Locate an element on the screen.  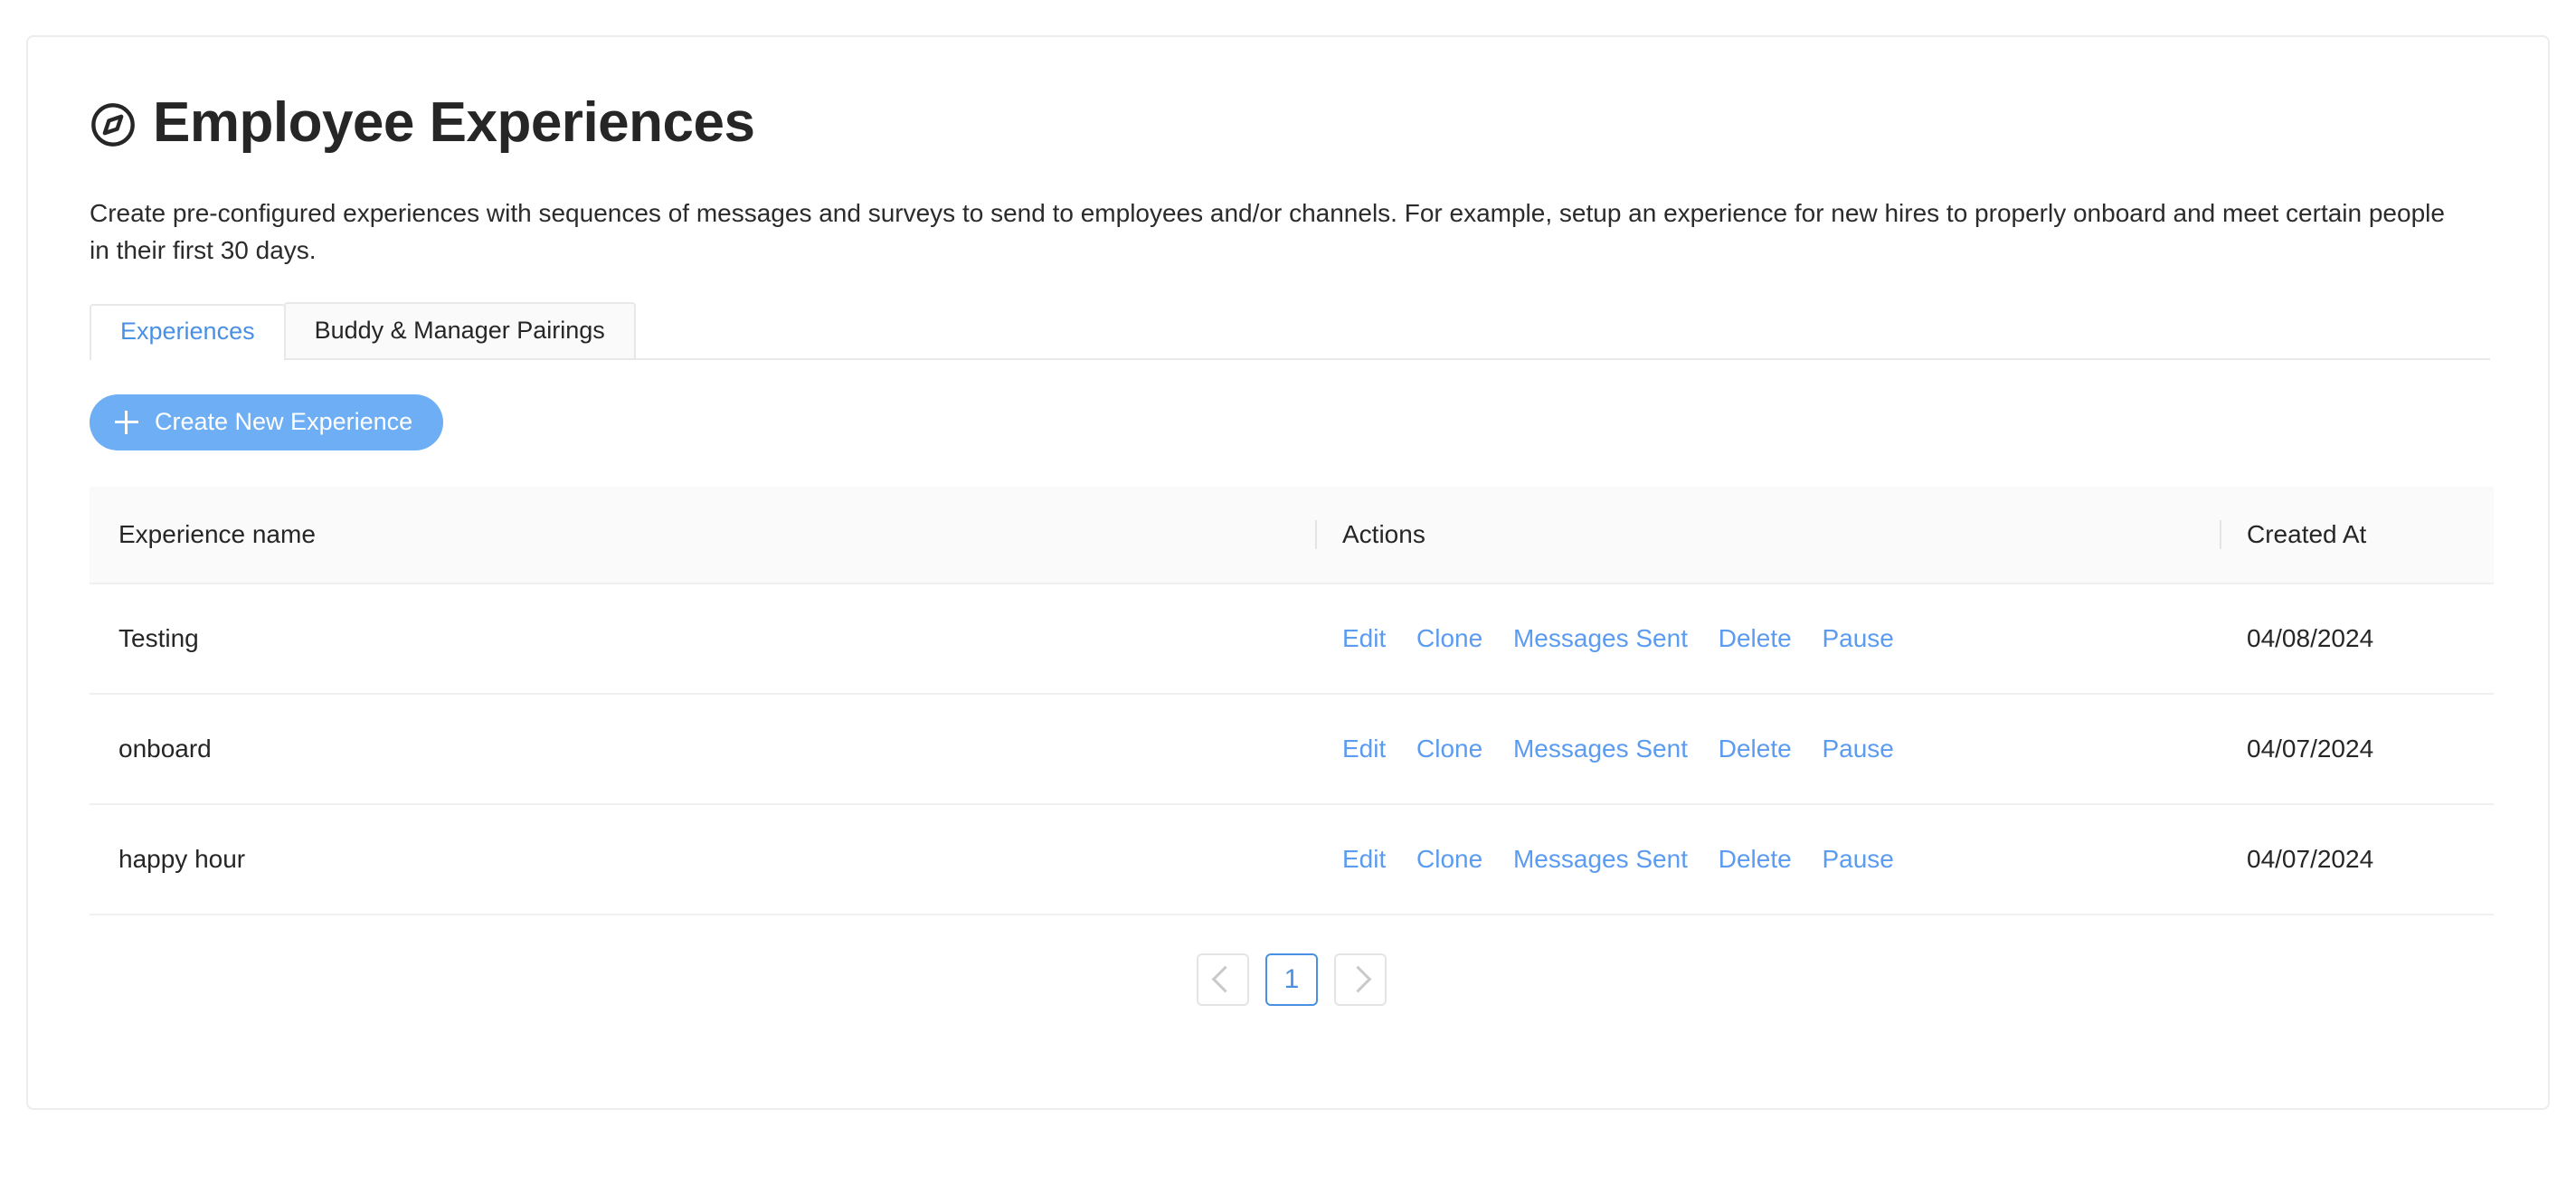
column-header-actions-label: Actions is located at coordinates (1383, 533).